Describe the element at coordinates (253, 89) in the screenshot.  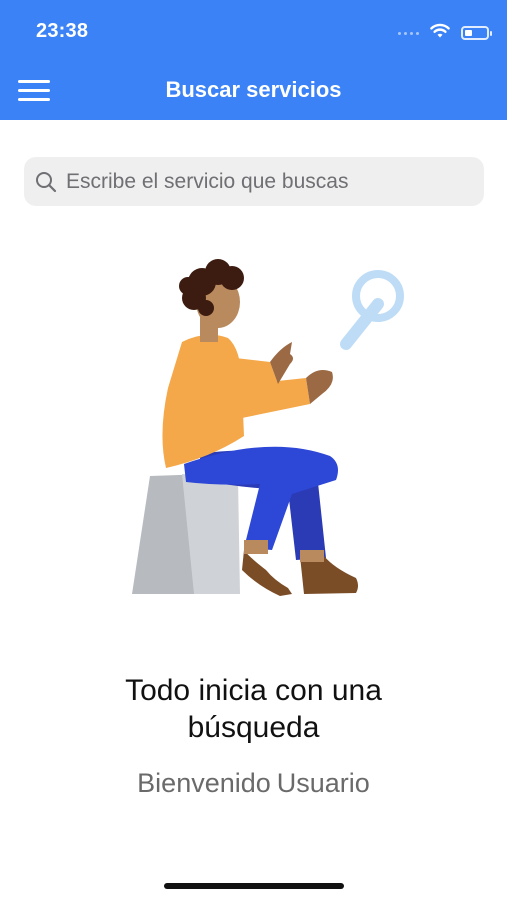
I see `page-title: Buscar servicios` at that location.